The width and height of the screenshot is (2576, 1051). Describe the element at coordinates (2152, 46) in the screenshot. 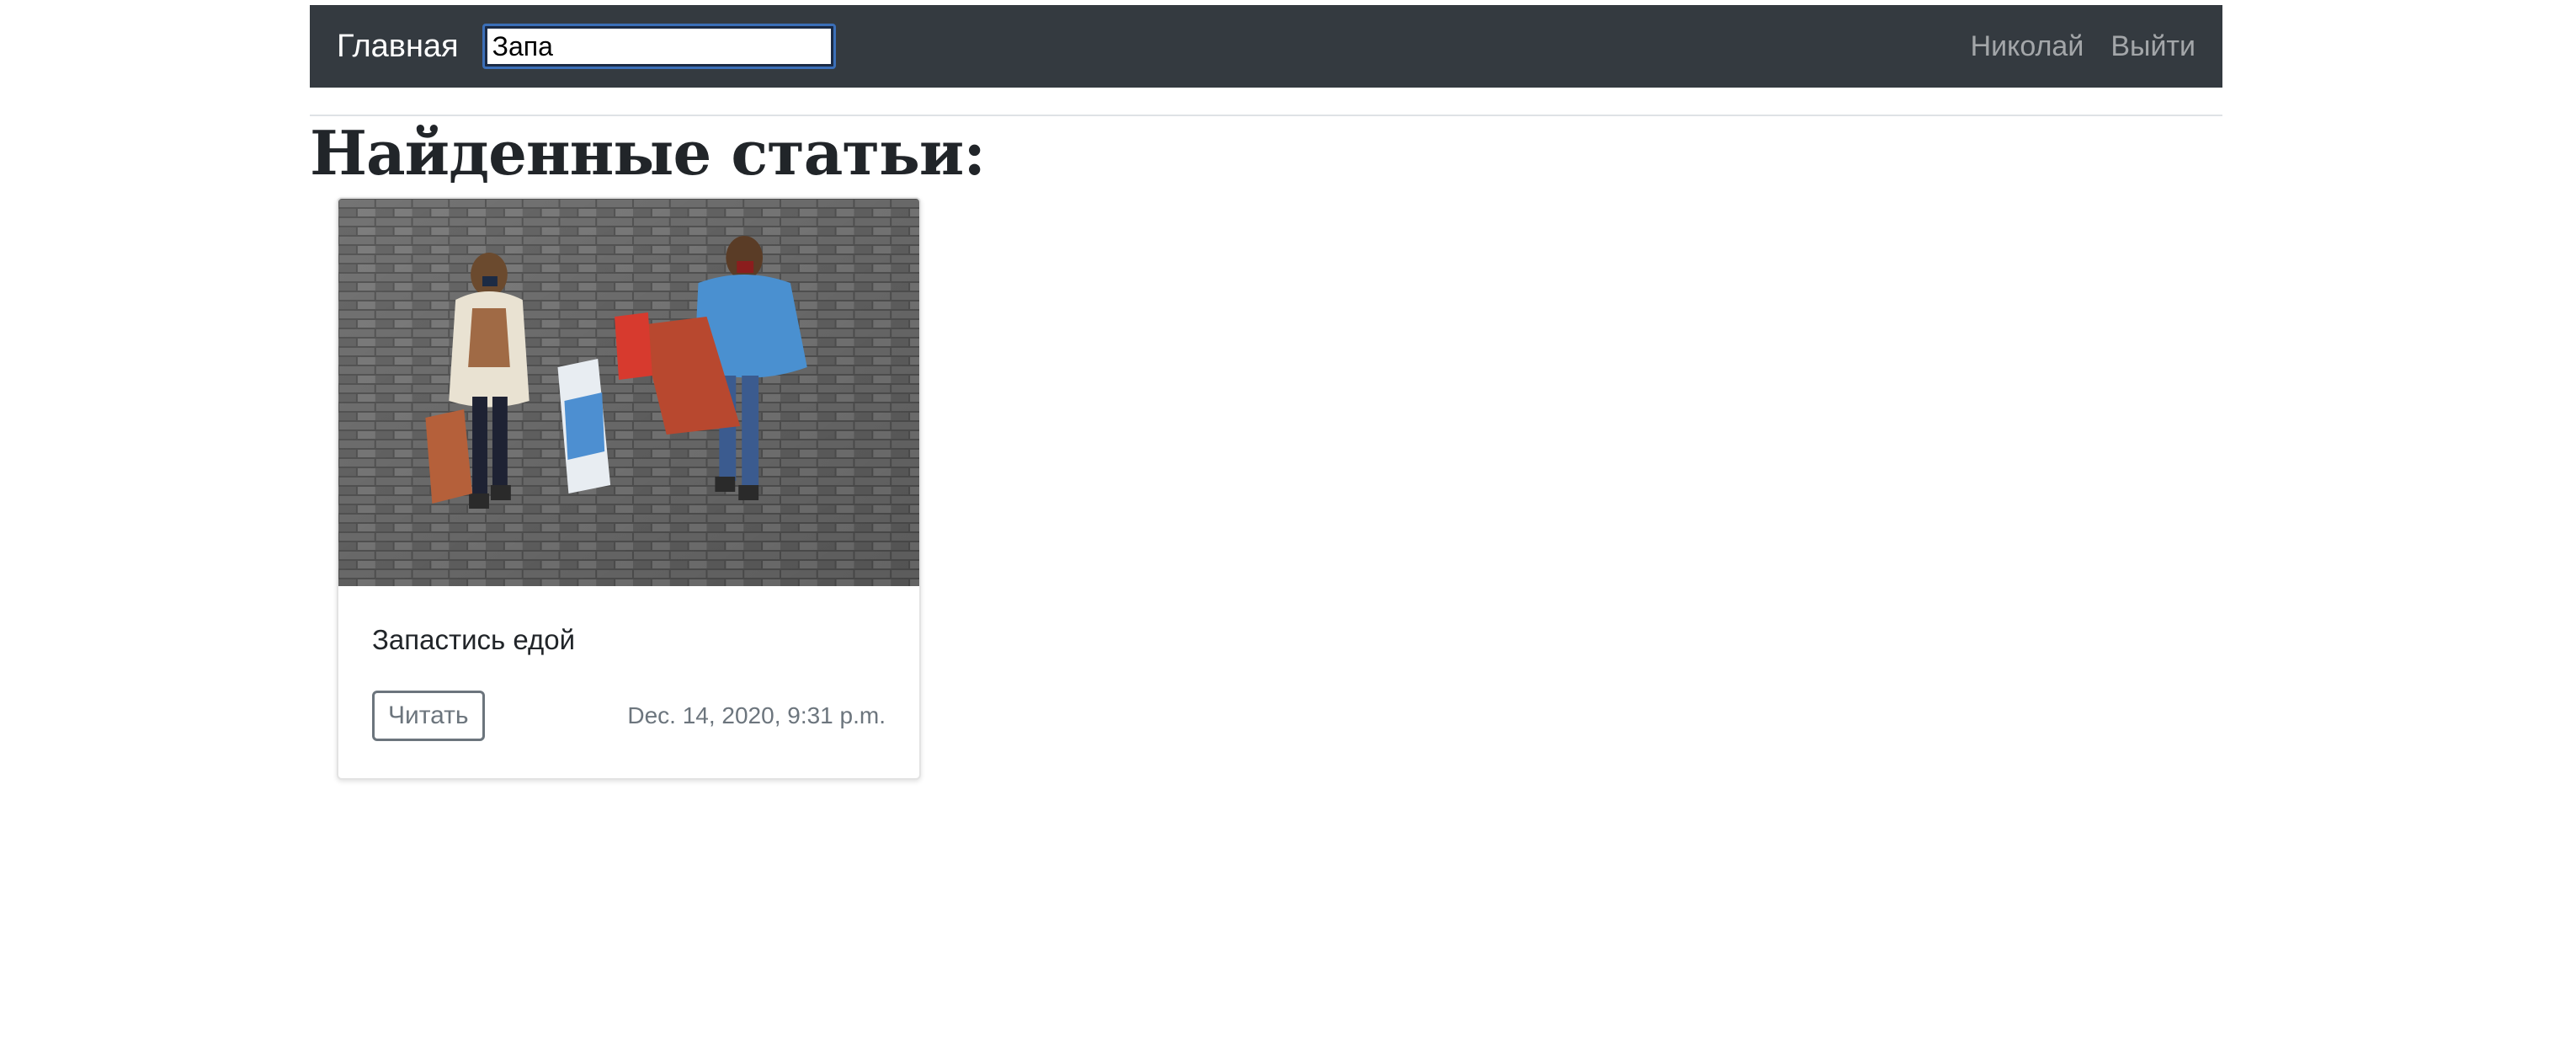

I see `logout-link: Выйти` at that location.